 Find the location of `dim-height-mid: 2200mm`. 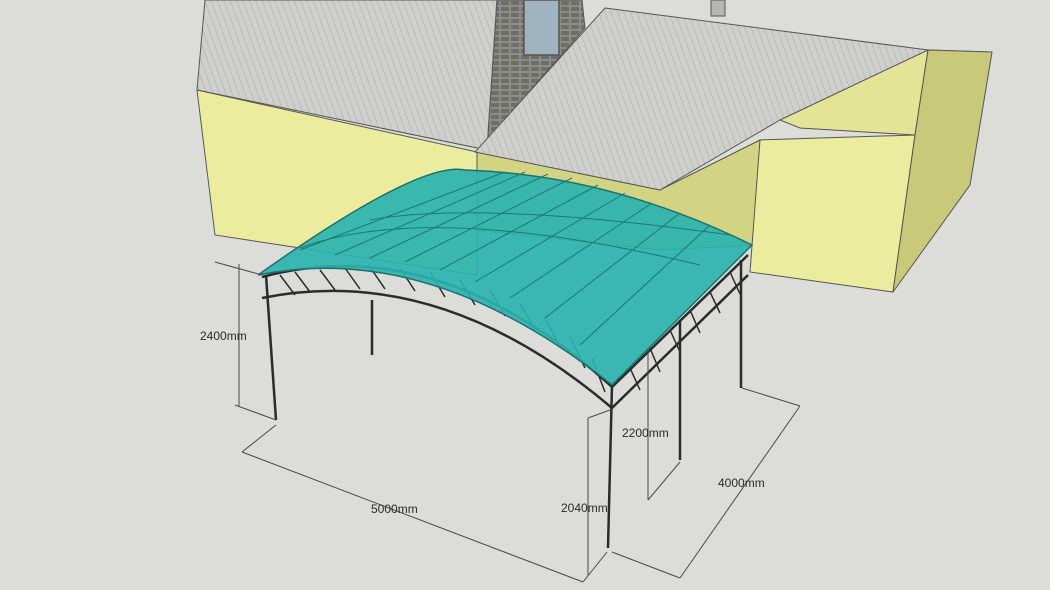

dim-height-mid: 2200mm is located at coordinates (645, 433).